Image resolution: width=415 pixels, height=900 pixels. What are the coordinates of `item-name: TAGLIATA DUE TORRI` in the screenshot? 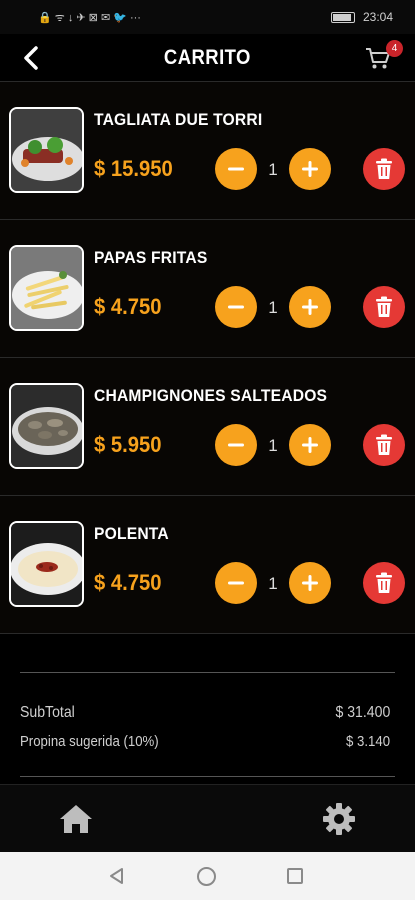 It's located at (178, 119).